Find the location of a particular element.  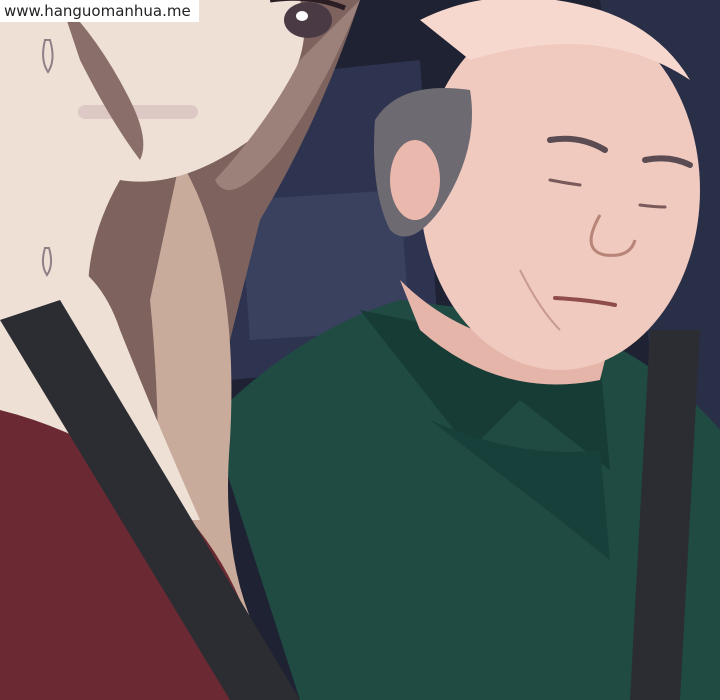

woman-lips-blurred is located at coordinates (138, 112).